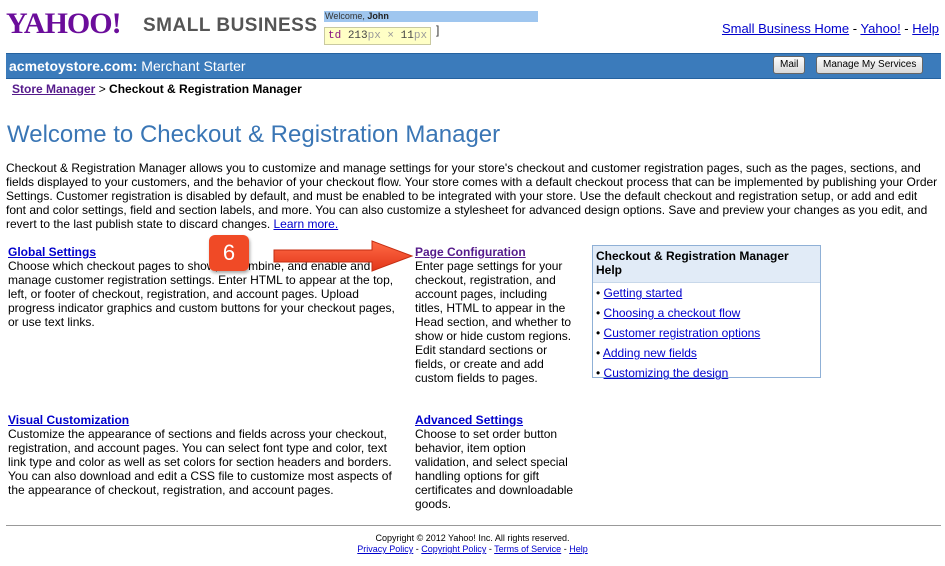  I want to click on welcome-message: Welcome, John, so click(431, 16).